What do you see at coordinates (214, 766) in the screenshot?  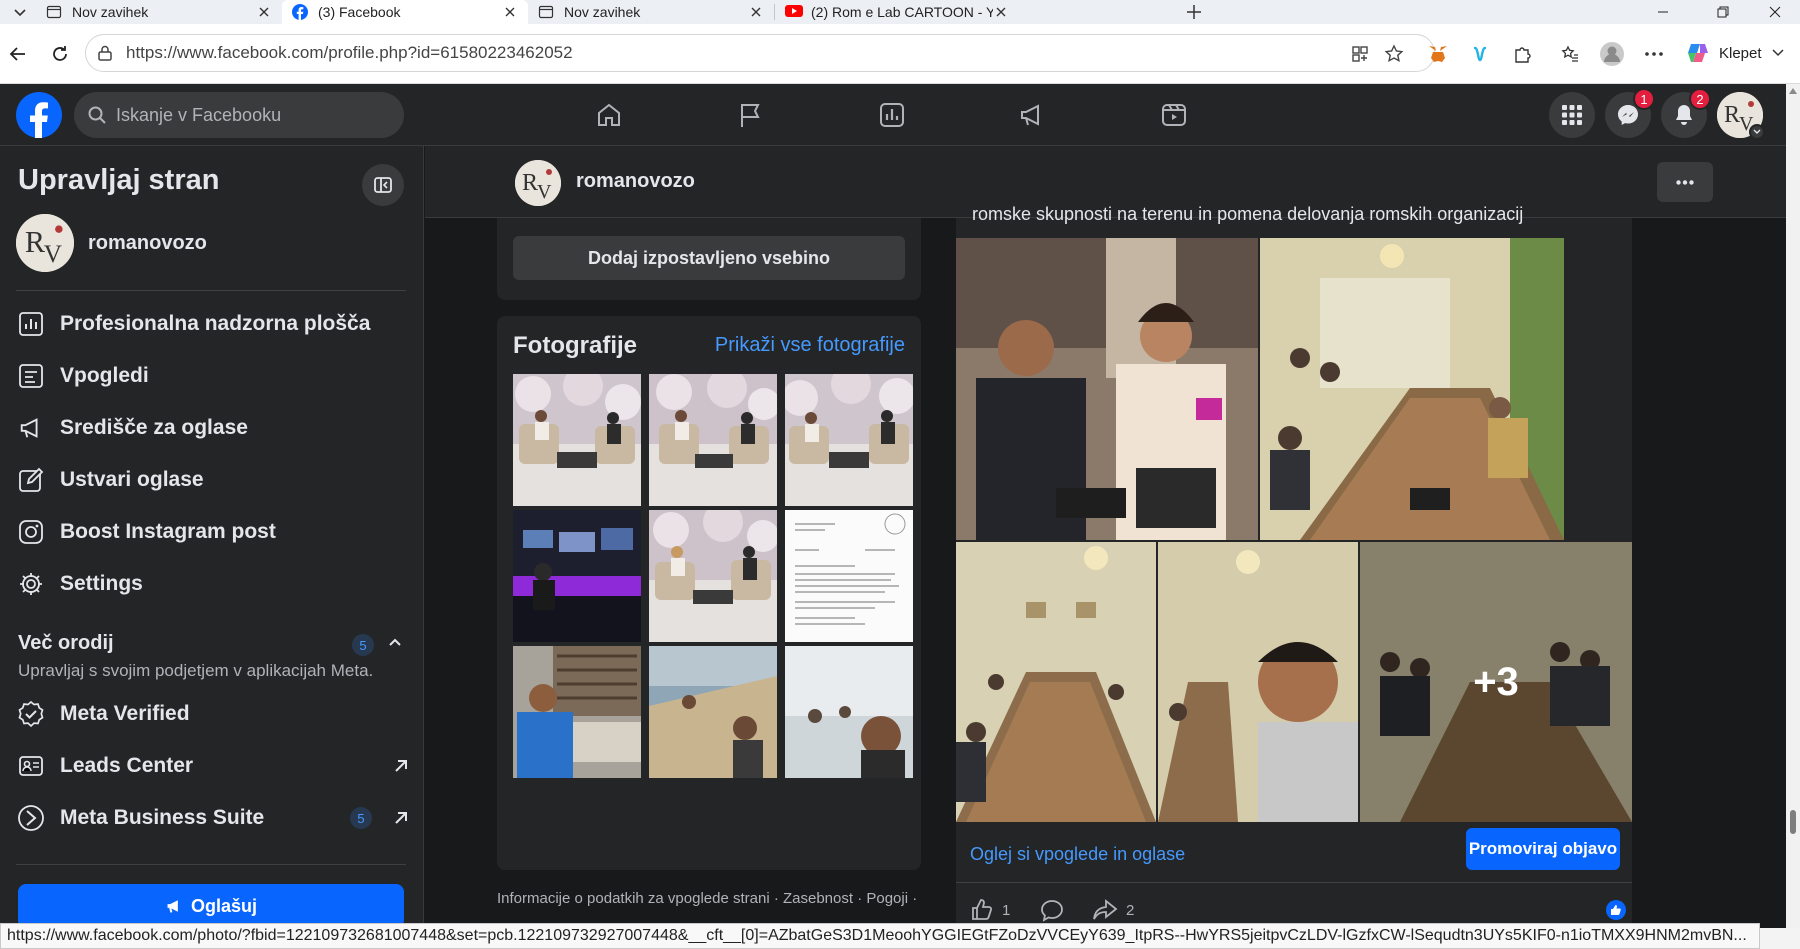 I see `sidebar-item-leads-center: Leads Center` at bounding box center [214, 766].